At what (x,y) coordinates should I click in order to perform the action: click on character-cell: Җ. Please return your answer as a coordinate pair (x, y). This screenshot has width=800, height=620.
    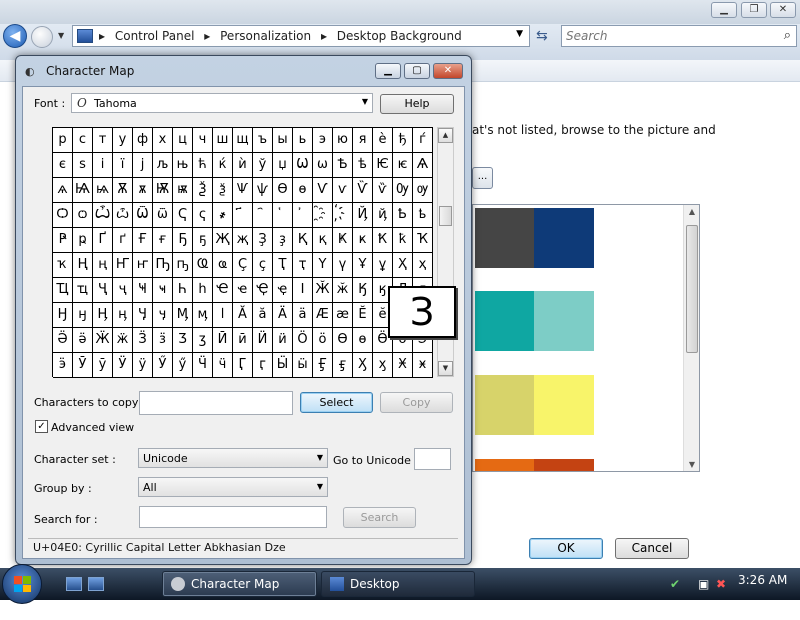
    Looking at the image, I should click on (223, 240).